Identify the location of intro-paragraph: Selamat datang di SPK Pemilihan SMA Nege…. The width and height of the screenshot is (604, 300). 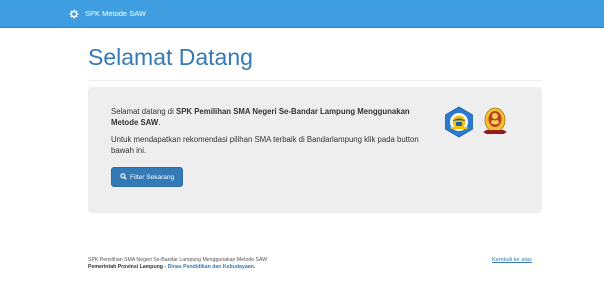
(271, 117).